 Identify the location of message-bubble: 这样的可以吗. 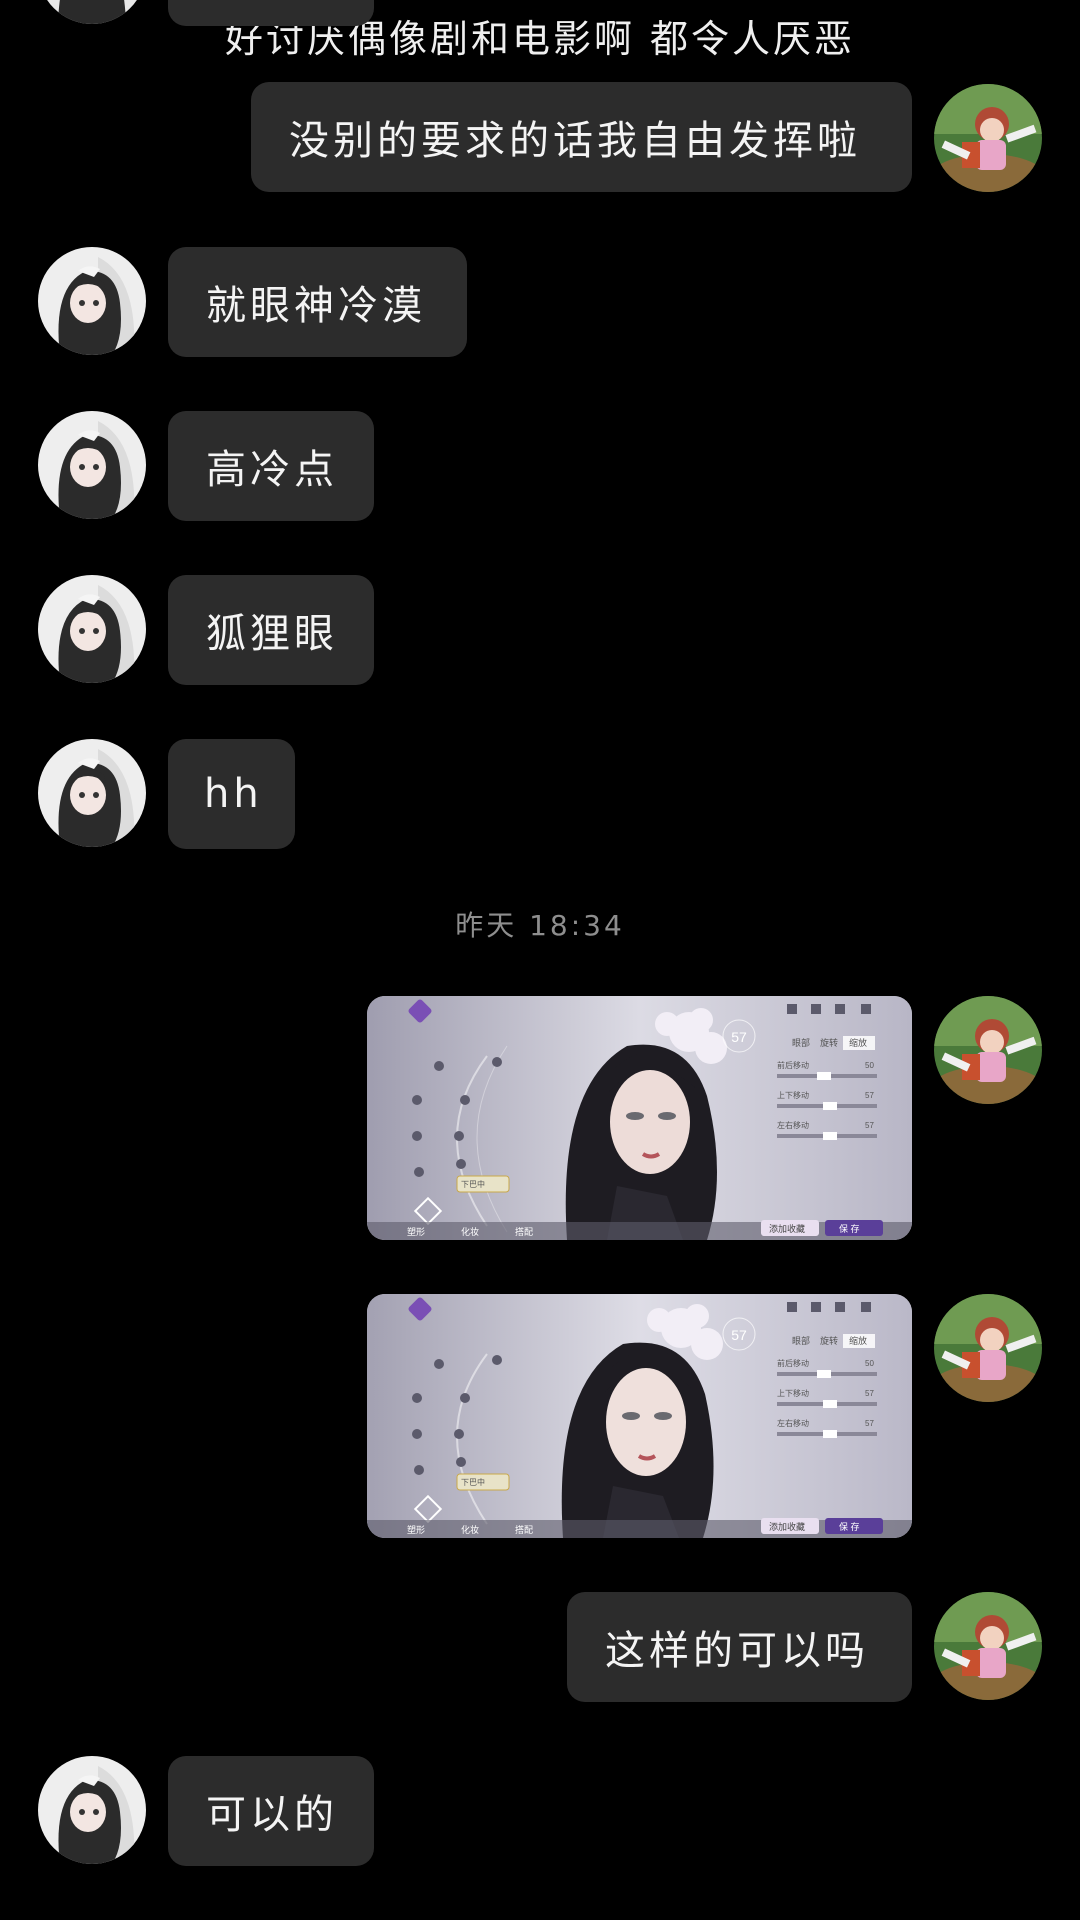
(739, 1647).